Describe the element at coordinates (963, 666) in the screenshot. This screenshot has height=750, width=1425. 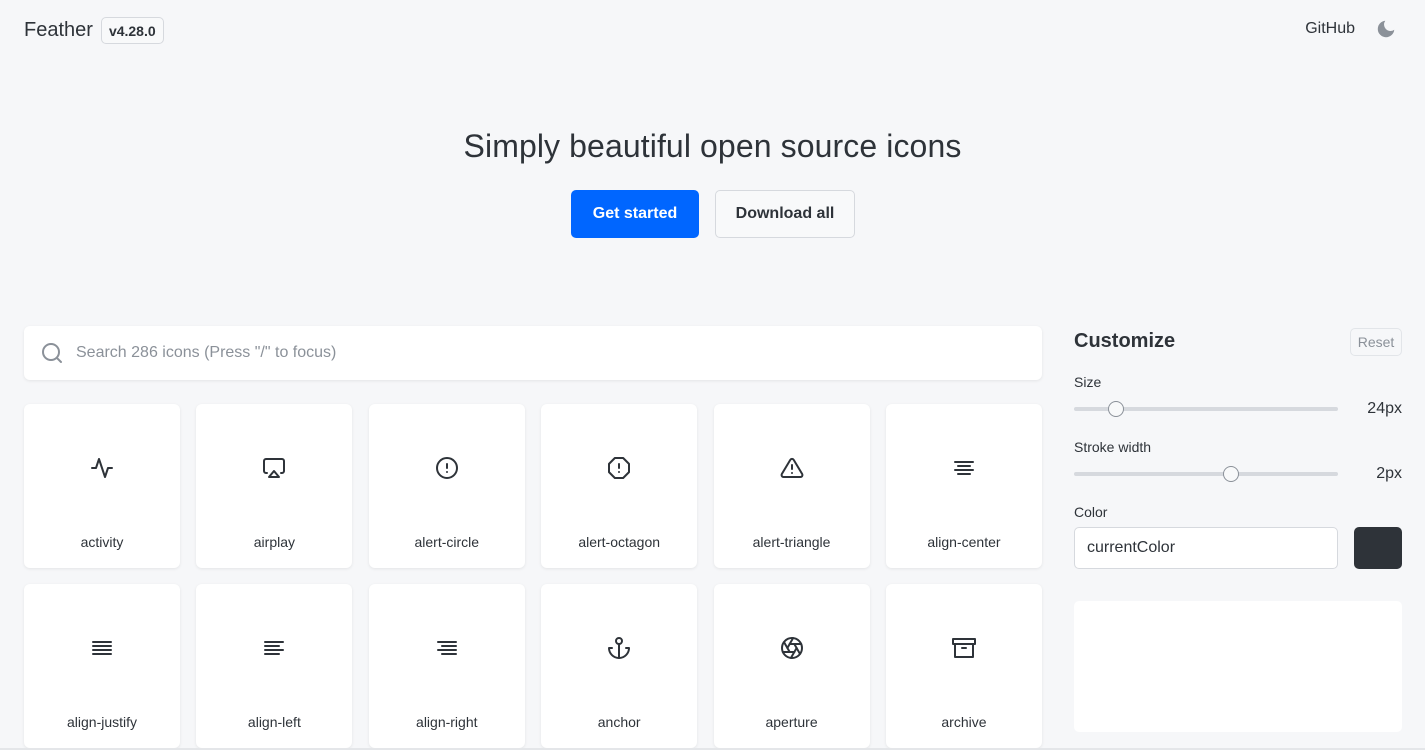
I see `icon-card-archive: archive` at that location.